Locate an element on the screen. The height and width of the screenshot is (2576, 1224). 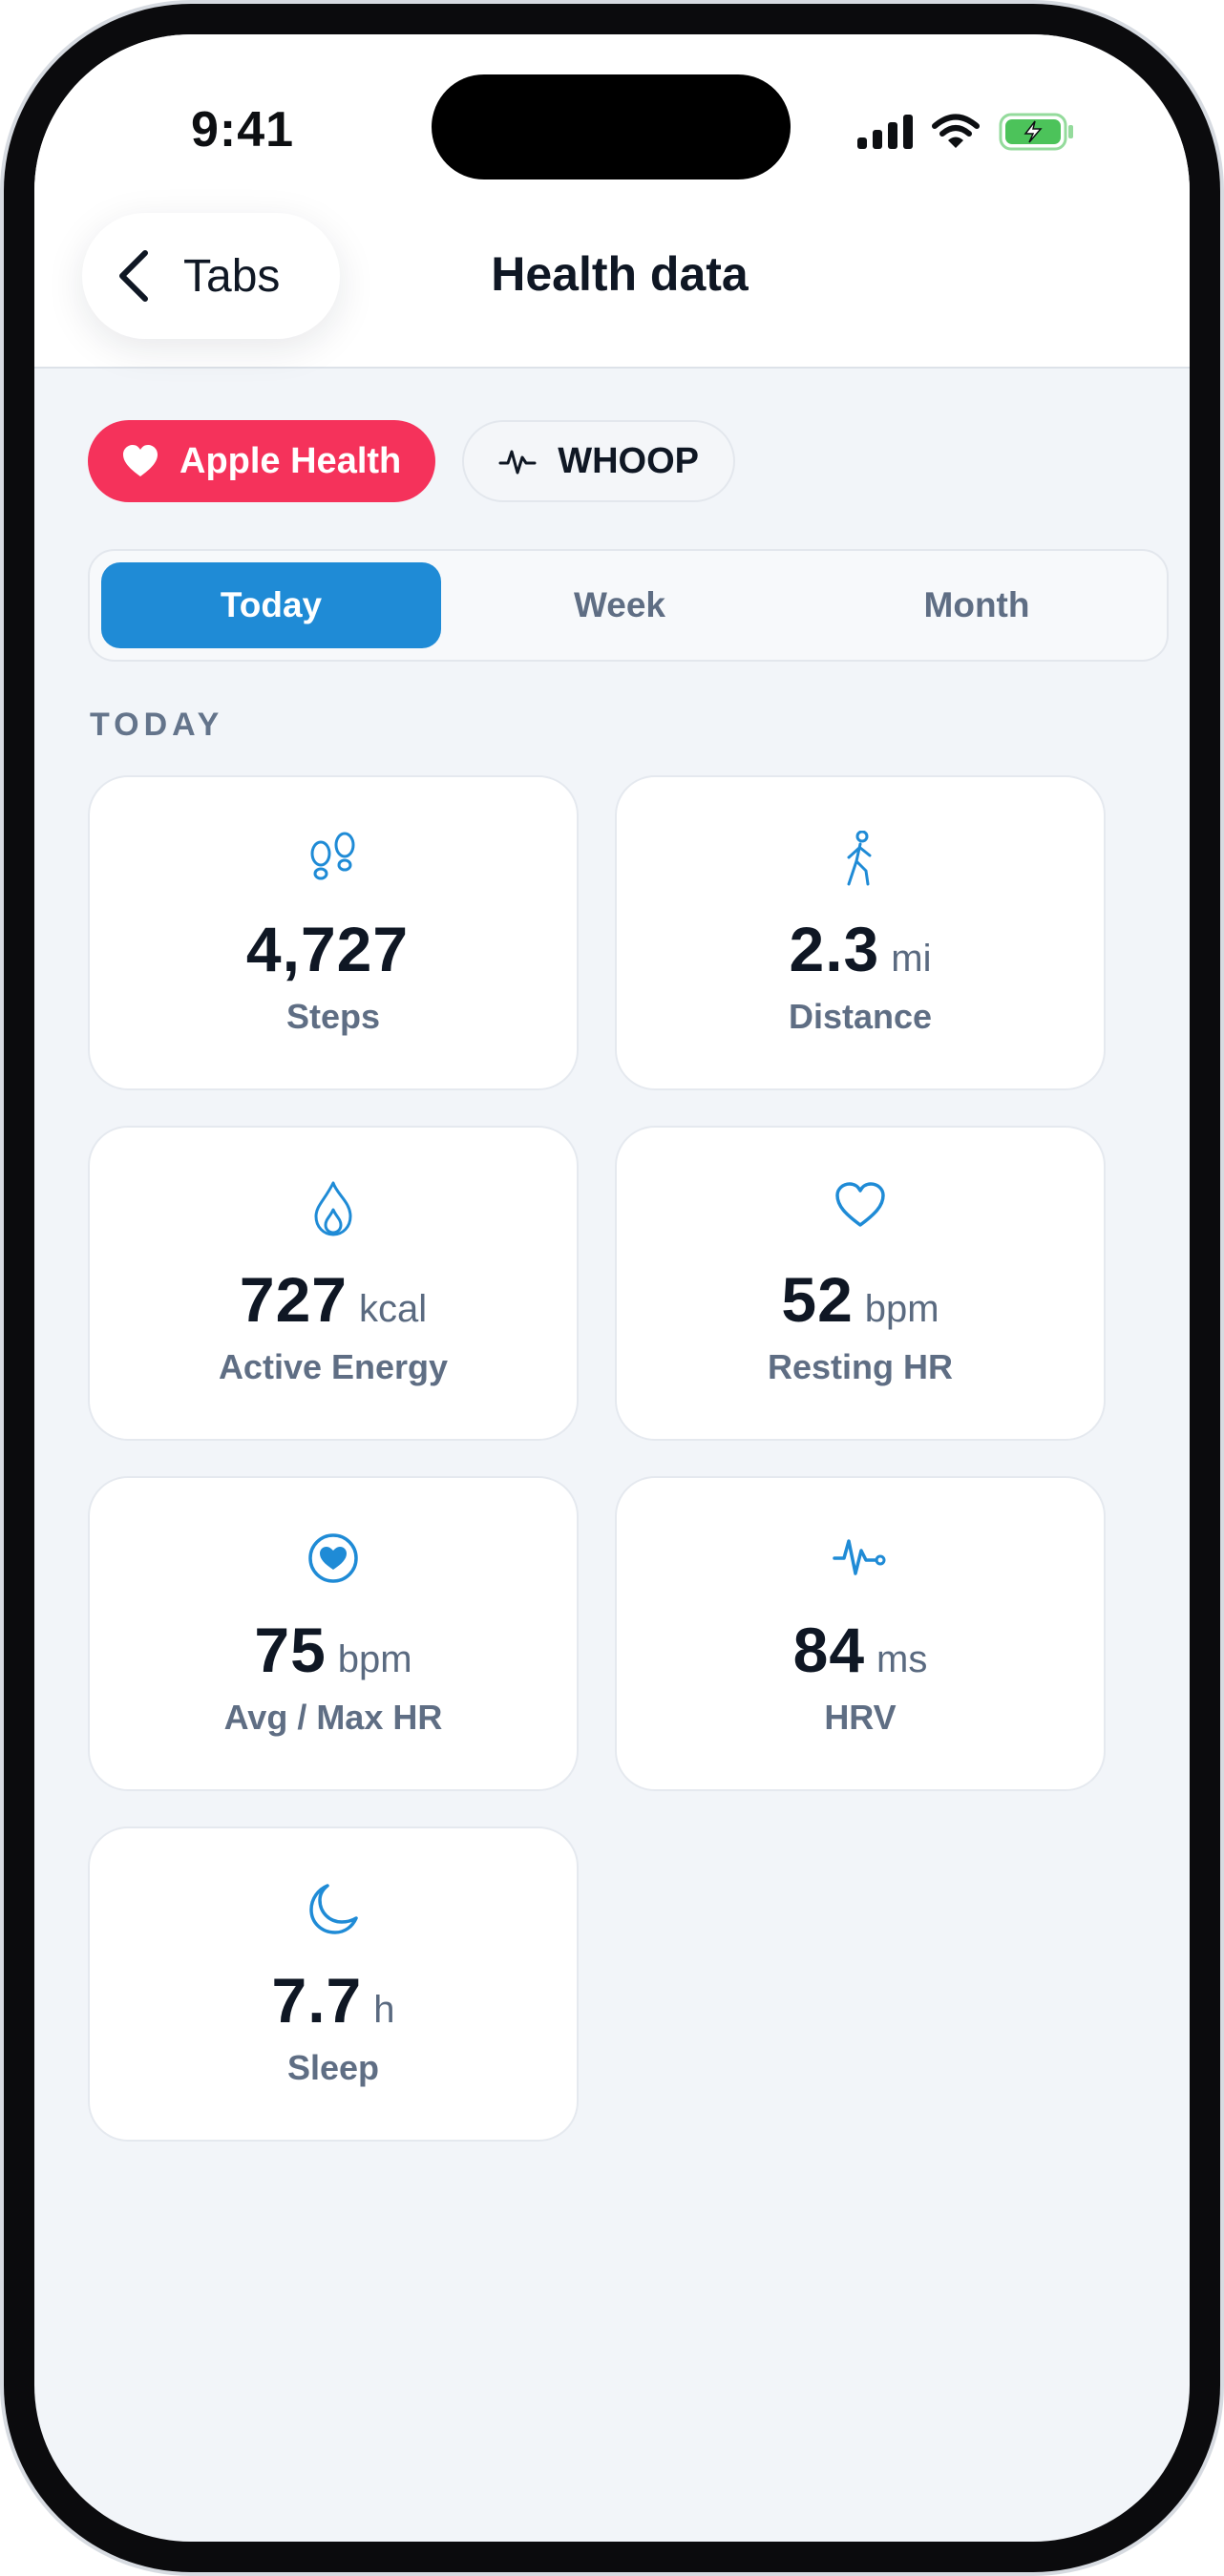
metric-card-active-energy: 727 kcal Active Energy is located at coordinates (333, 1283).